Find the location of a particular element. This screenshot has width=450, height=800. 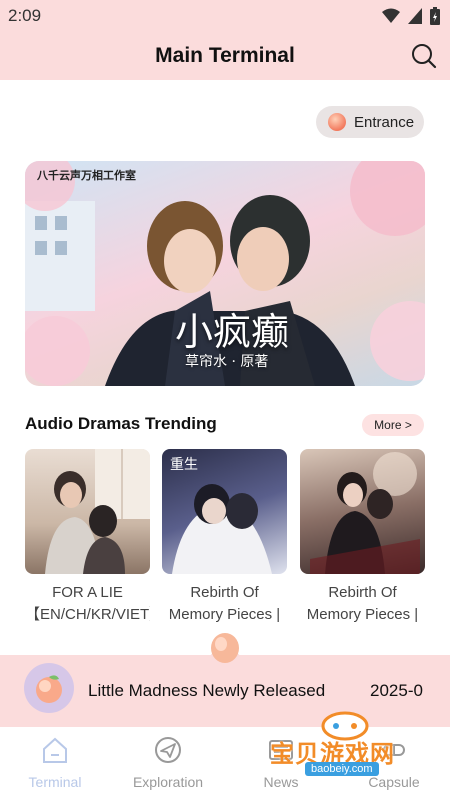

watermark-url: baobeiy.com is located at coordinates (342, 769).